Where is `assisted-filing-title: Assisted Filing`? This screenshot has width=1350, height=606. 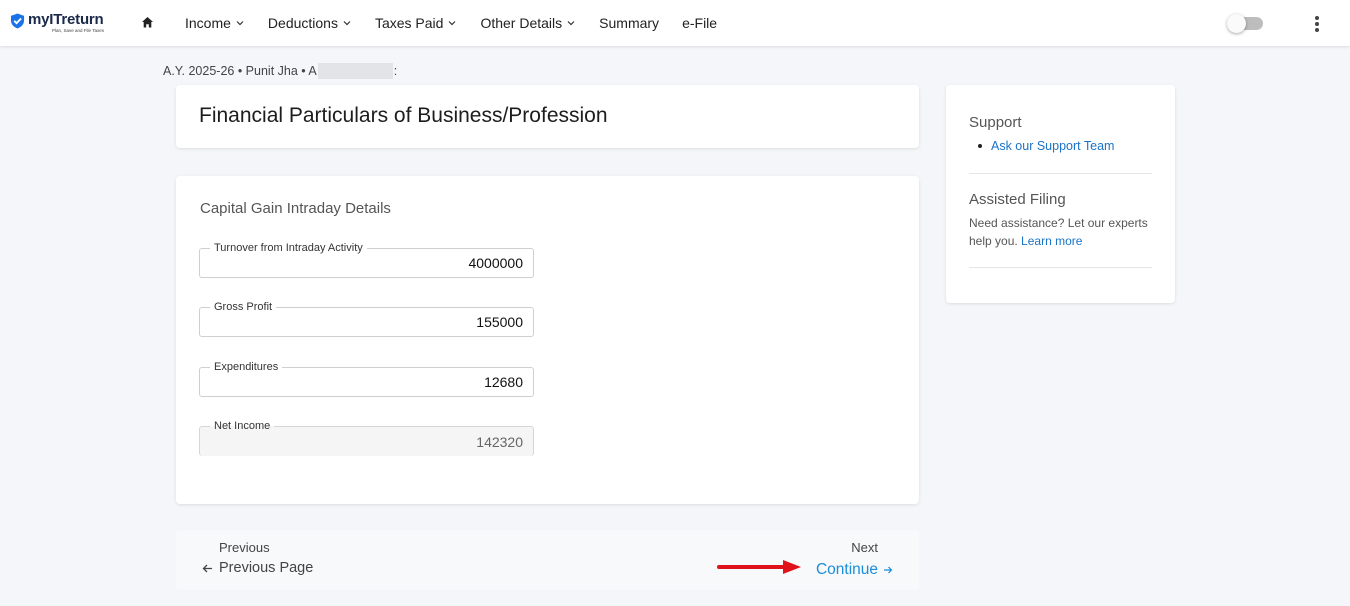 assisted-filing-title: Assisted Filing is located at coordinates (1017, 199).